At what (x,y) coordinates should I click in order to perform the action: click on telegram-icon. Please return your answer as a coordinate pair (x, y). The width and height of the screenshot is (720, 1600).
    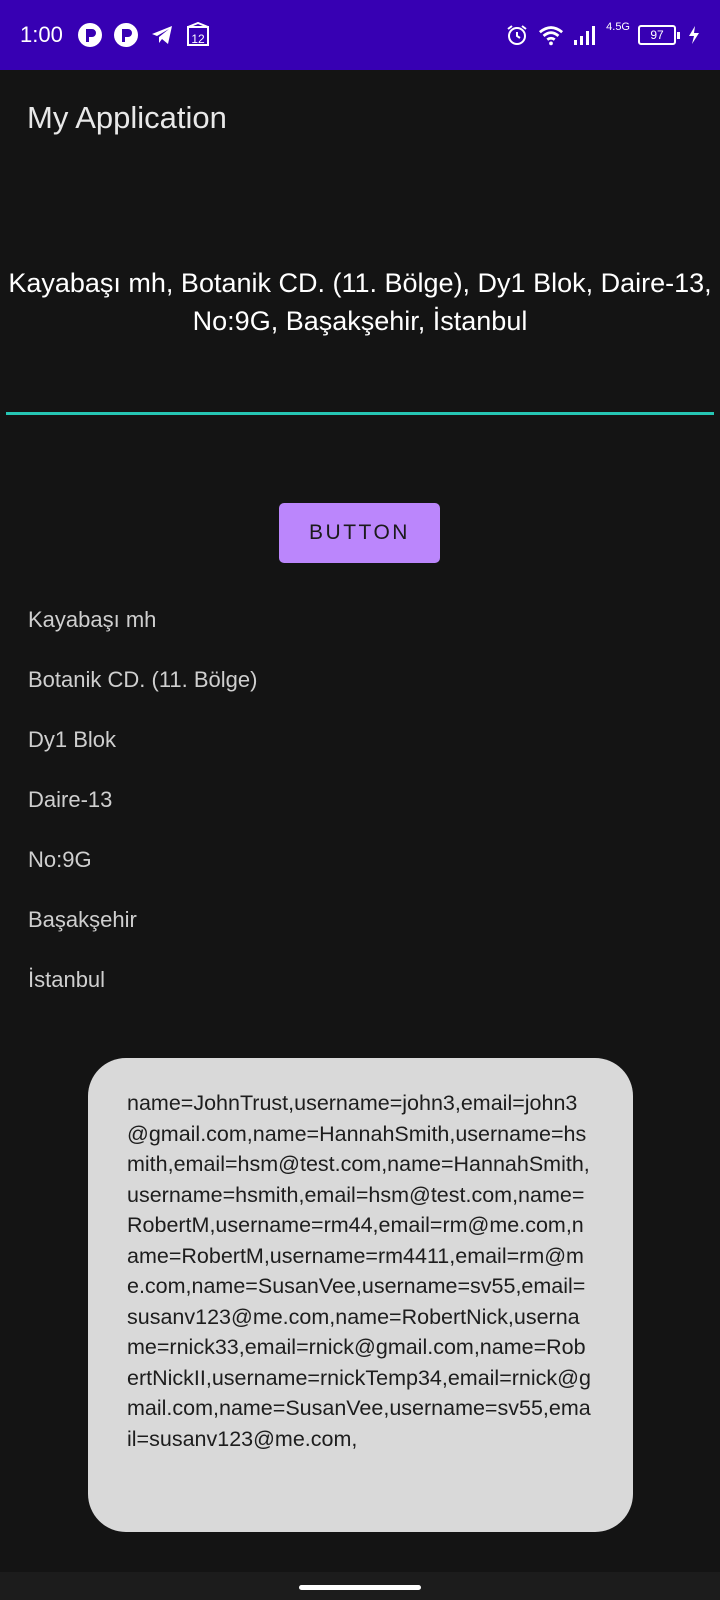
    Looking at the image, I should click on (162, 35).